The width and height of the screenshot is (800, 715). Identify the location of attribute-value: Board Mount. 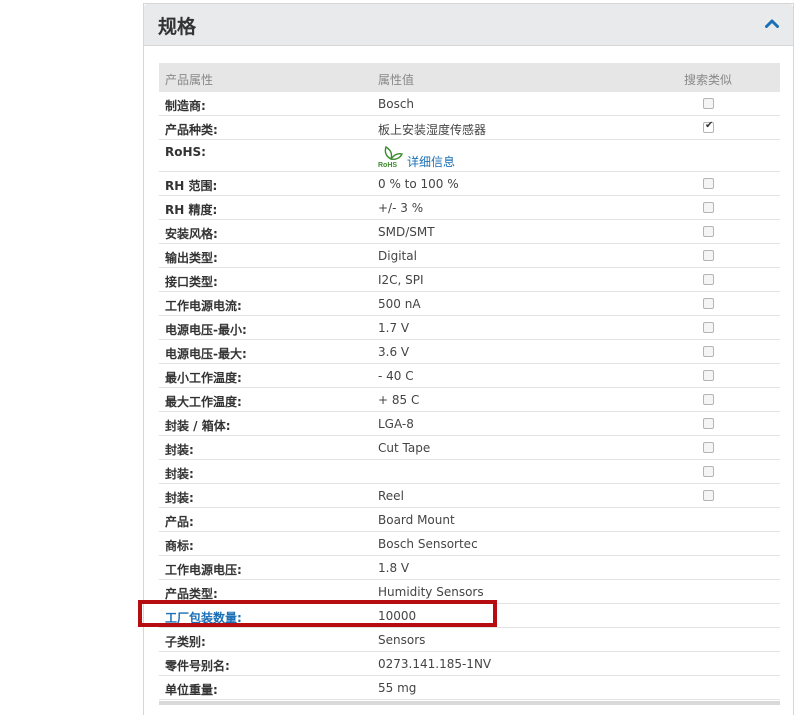
(416, 520).